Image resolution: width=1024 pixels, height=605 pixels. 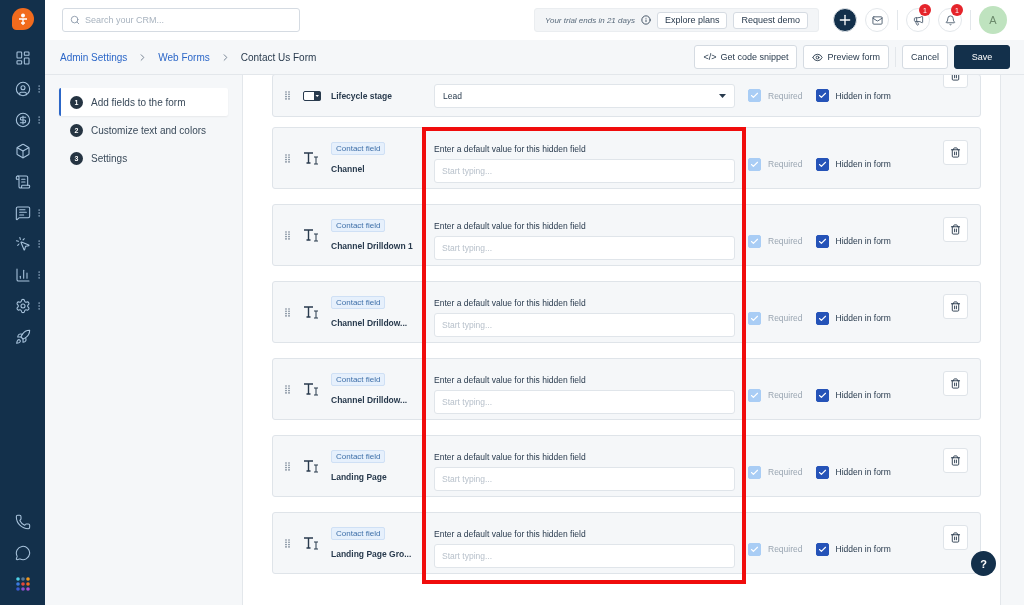 What do you see at coordinates (22, 19) in the screenshot?
I see `logo-icon` at bounding box center [22, 19].